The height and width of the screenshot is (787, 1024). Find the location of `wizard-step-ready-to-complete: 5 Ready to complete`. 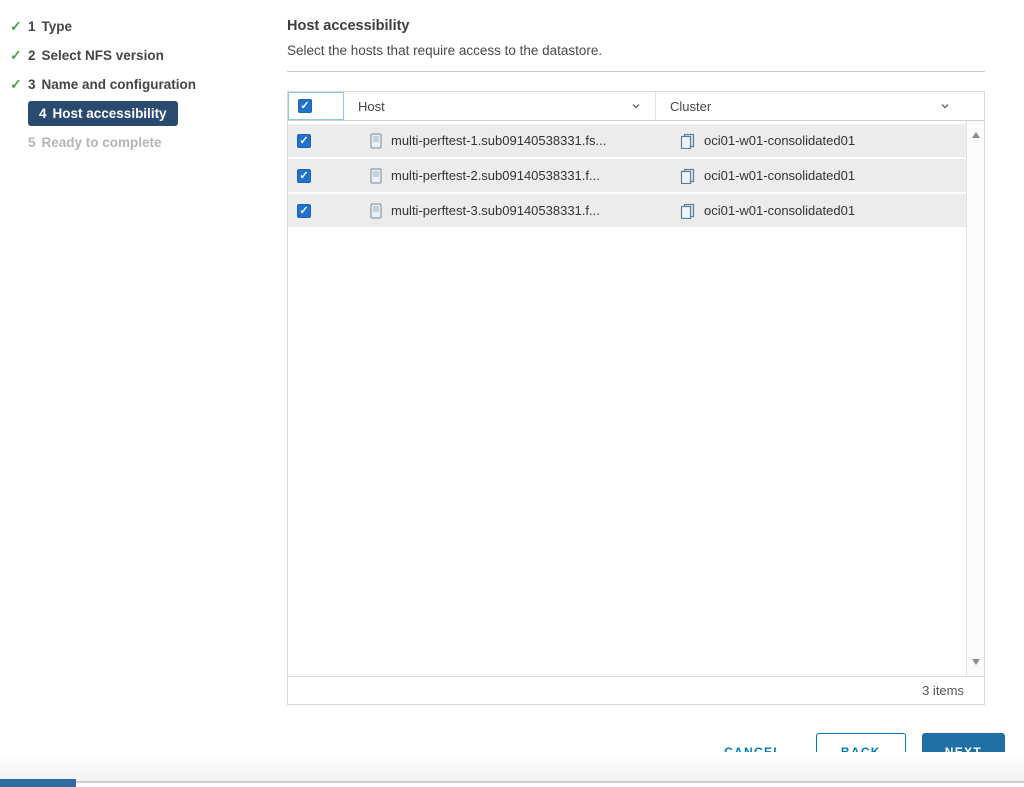

wizard-step-ready-to-complete: 5 Ready to complete is located at coordinates (145, 142).